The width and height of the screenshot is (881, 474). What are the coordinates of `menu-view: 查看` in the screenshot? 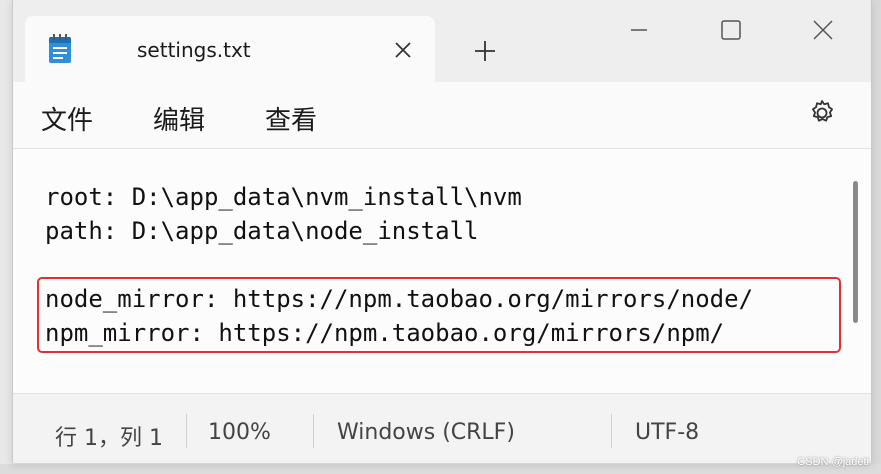 It's located at (291, 118).